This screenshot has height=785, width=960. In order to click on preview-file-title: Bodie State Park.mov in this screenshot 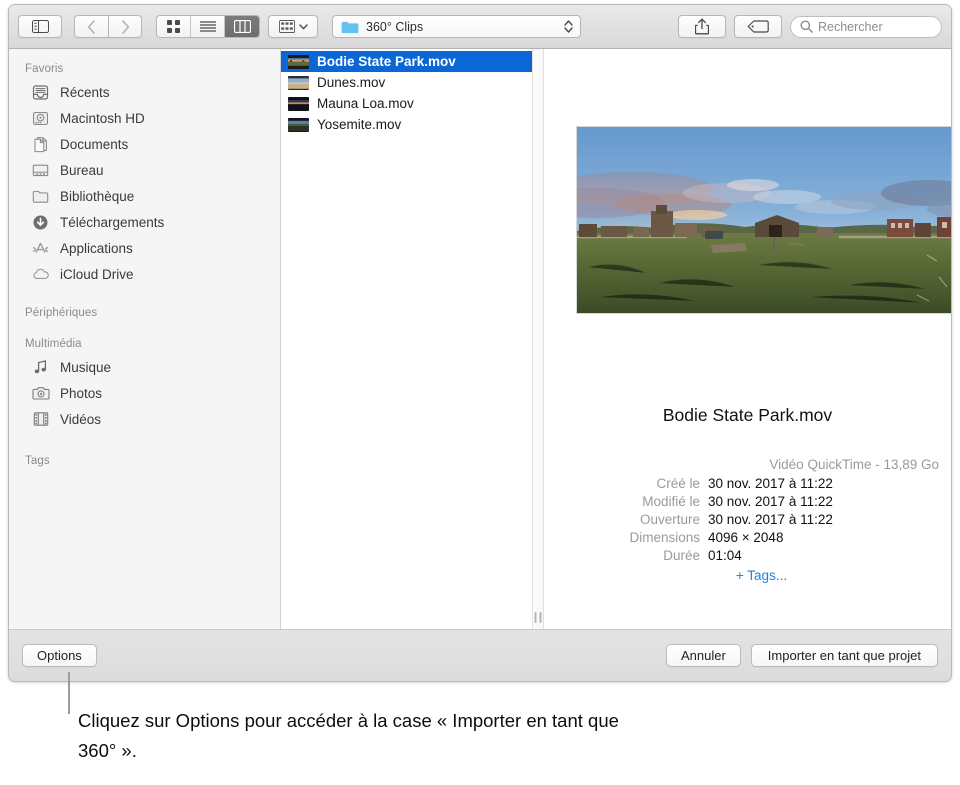, I will do `click(747, 415)`.